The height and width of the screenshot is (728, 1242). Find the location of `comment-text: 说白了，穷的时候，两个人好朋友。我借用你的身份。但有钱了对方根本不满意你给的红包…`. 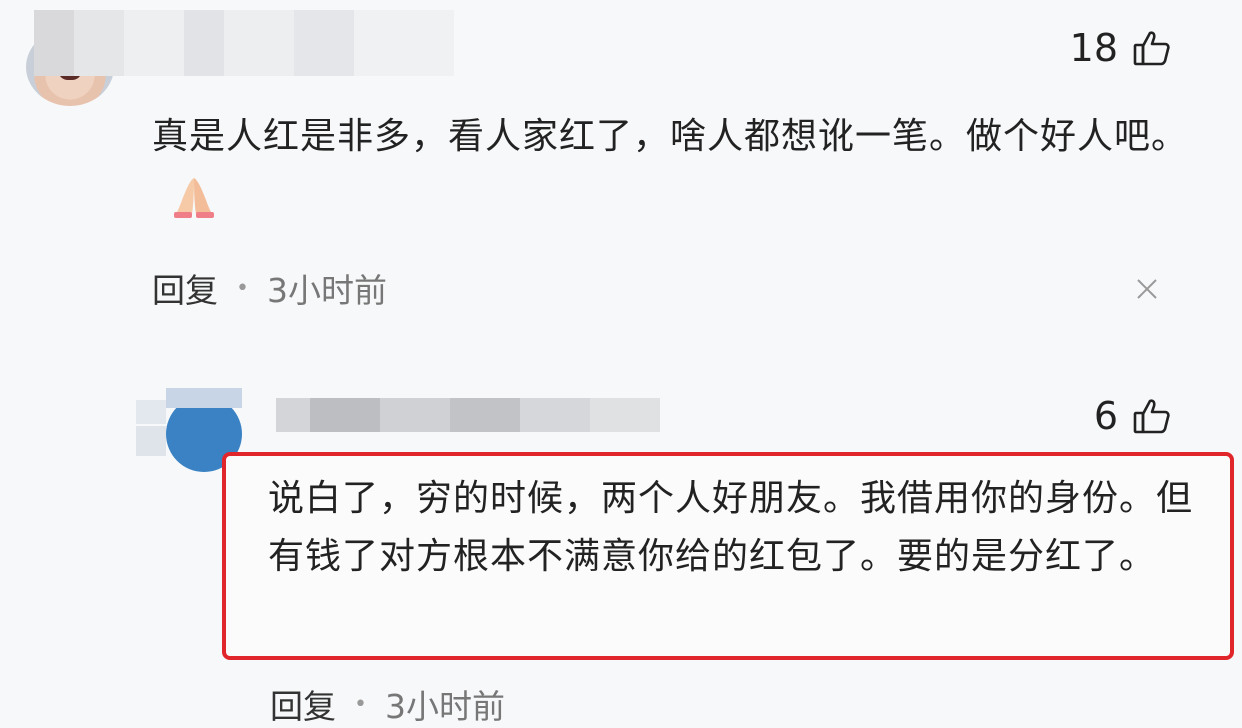

comment-text: 说白了，穷的时候，两个人好朋友。我借用你的身份。但有钱了对方根本不满意你给的红包… is located at coordinates (731, 527).